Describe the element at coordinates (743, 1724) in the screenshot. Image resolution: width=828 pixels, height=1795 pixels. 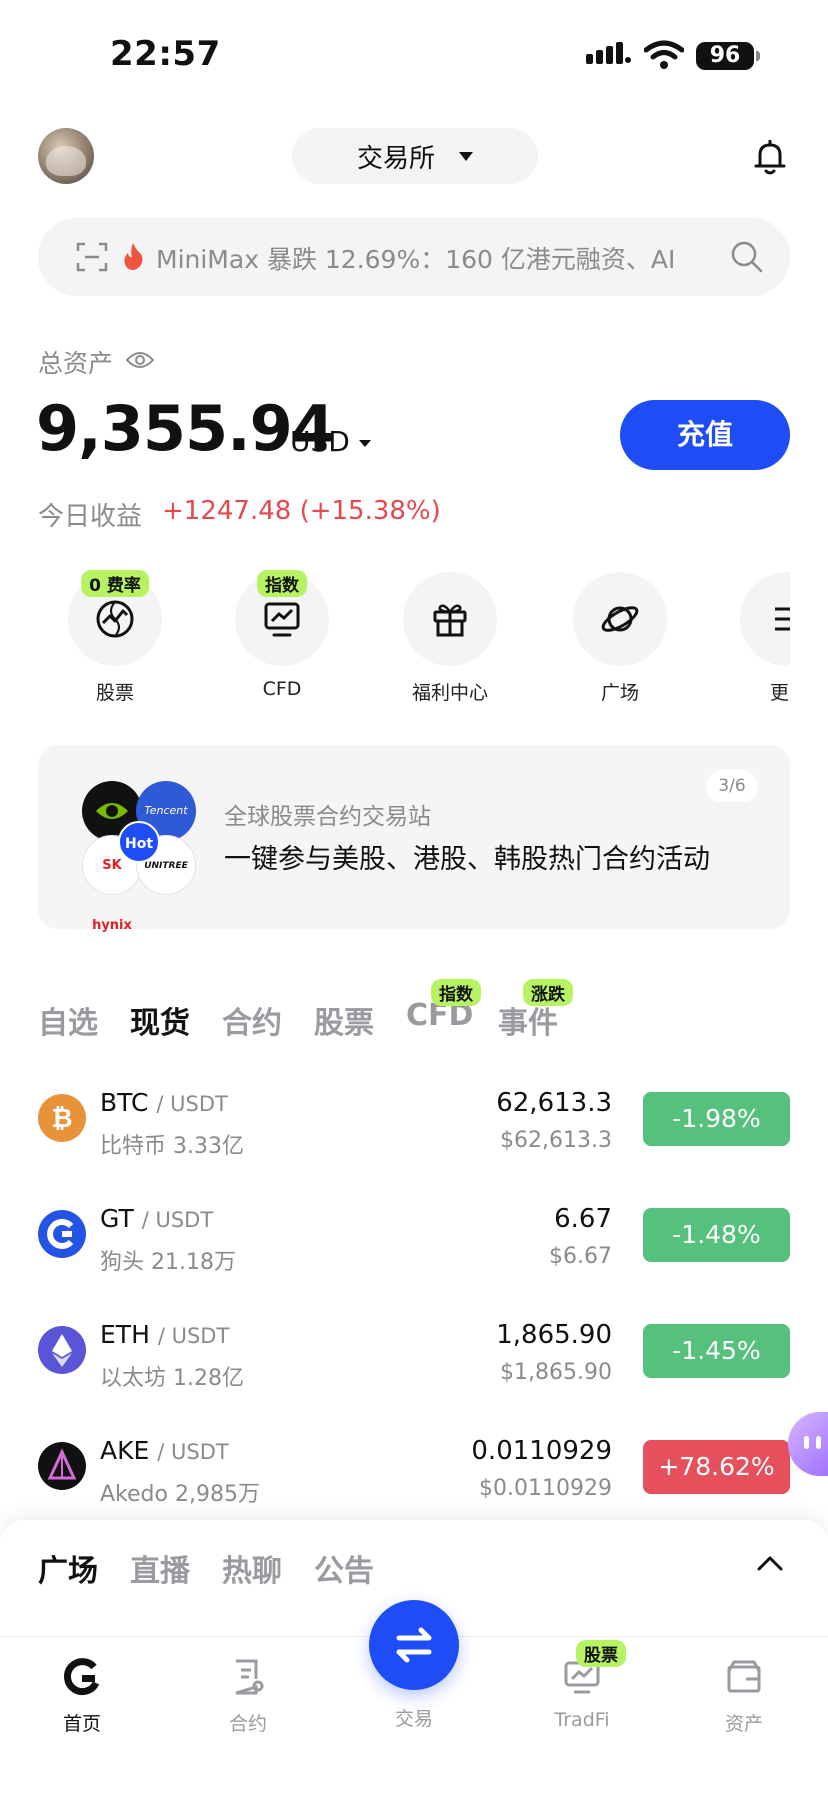
I see `nav-label: 资产` at that location.